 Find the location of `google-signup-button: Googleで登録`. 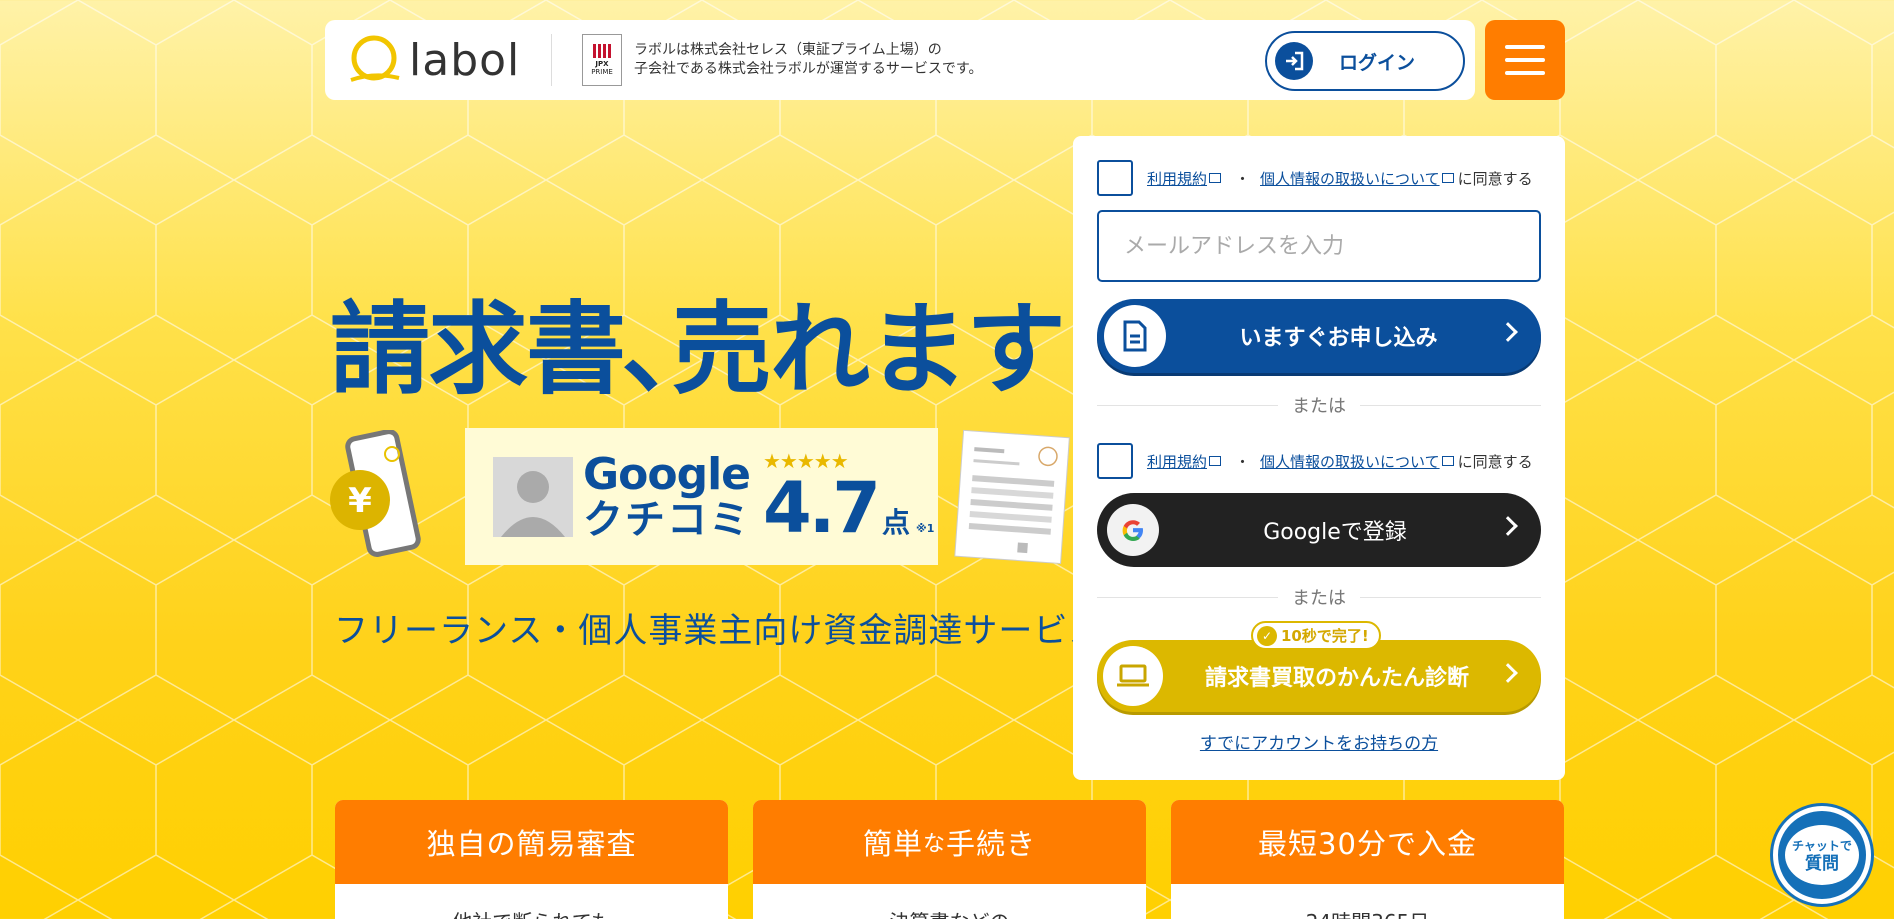

google-signup-button: Googleで登録 is located at coordinates (1319, 530).